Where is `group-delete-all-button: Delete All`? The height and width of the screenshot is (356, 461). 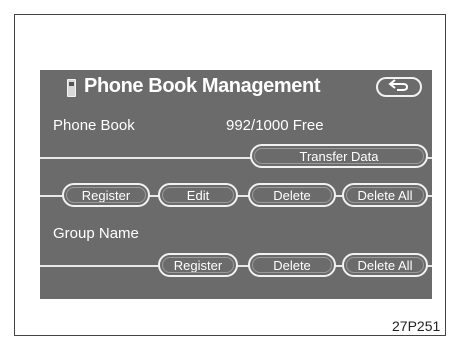 group-delete-all-button: Delete All is located at coordinates (385, 265).